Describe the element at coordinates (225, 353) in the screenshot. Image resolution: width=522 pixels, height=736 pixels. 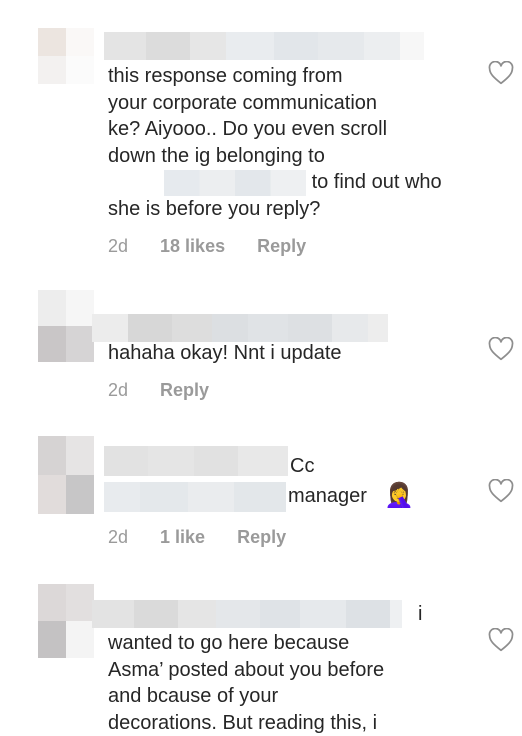
I see `comment-text: hahaha okay! Nnt i update` at that location.